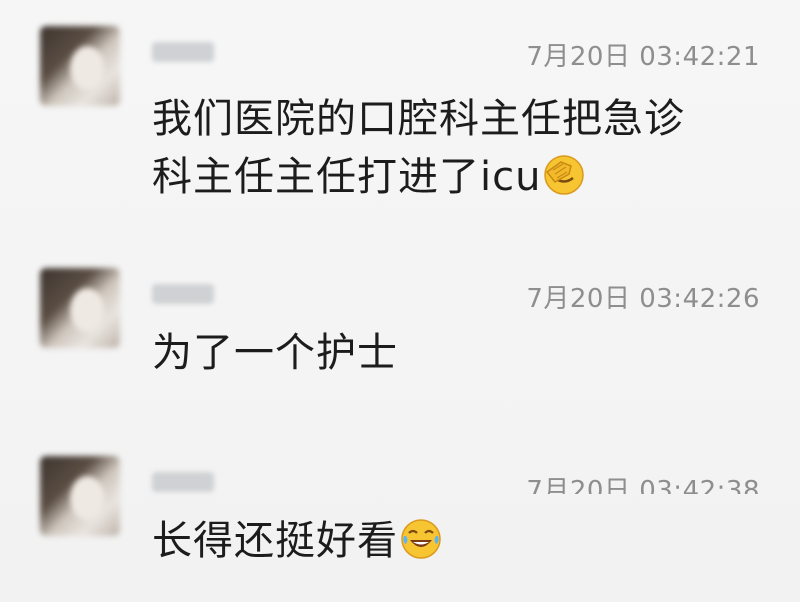  I want to click on message-text-line: 长得还挺好看, so click(275, 541).